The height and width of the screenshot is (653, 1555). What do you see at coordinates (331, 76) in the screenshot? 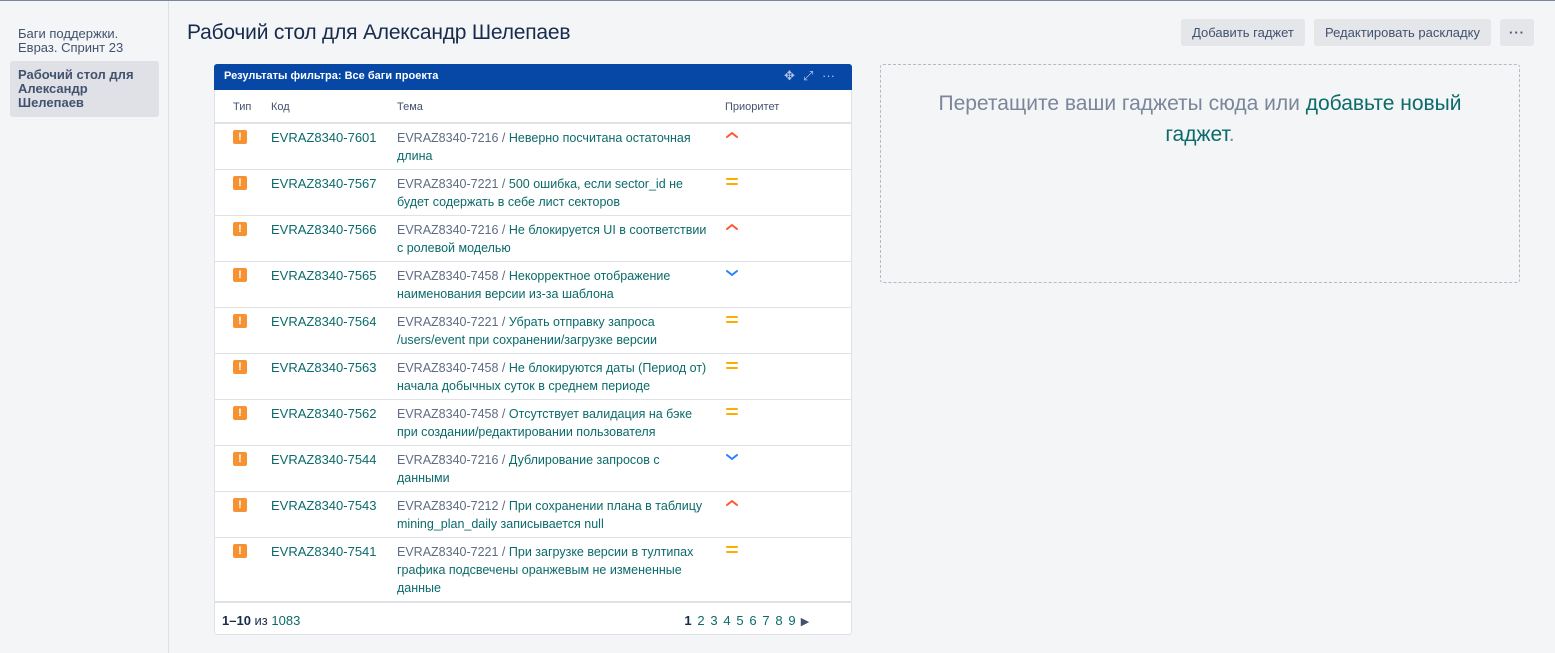
I see `gadget-title: Результаты фильтра: Все баги проекта` at bounding box center [331, 76].